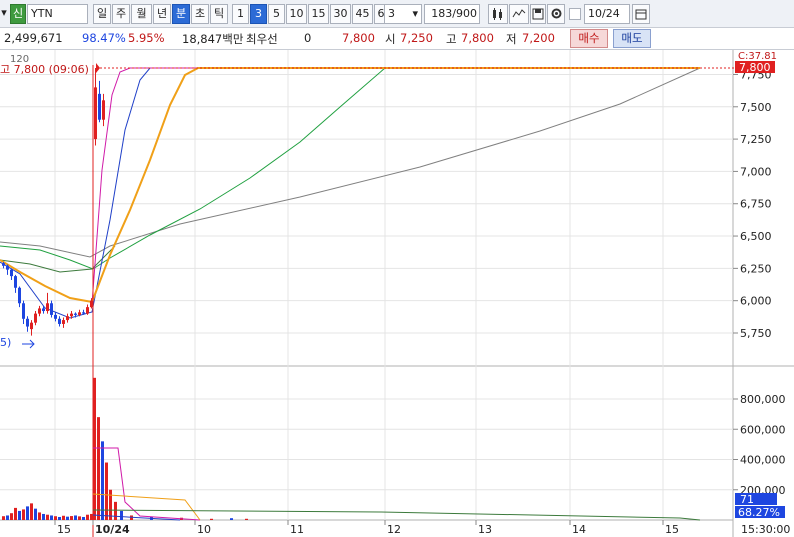 The image size is (794, 537). I want to click on interval-button-10: 10, so click(296, 14).